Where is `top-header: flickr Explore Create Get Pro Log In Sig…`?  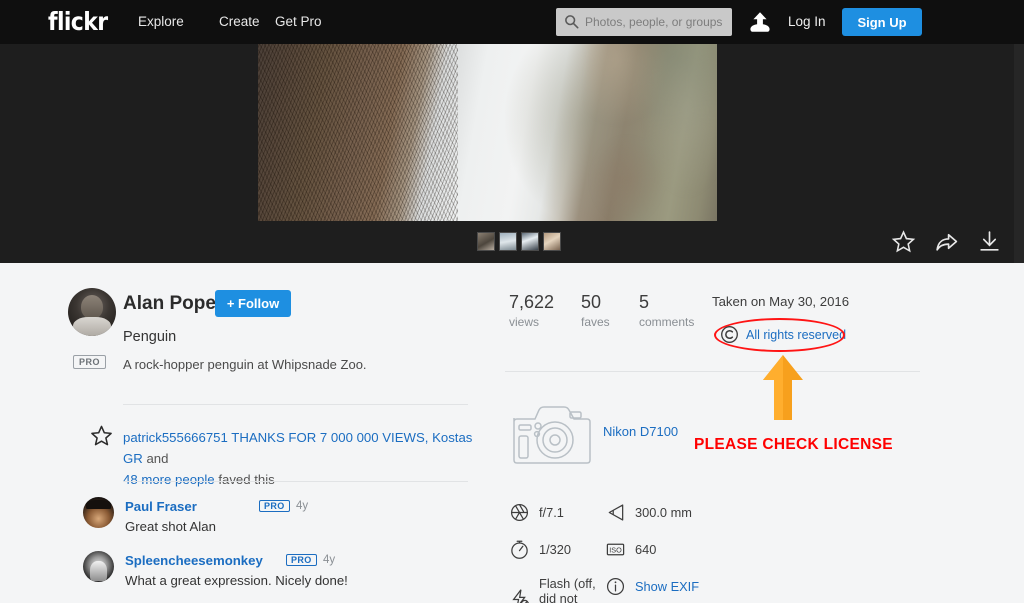
top-header: flickr Explore Create Get Pro Log In Sig… is located at coordinates (512, 22).